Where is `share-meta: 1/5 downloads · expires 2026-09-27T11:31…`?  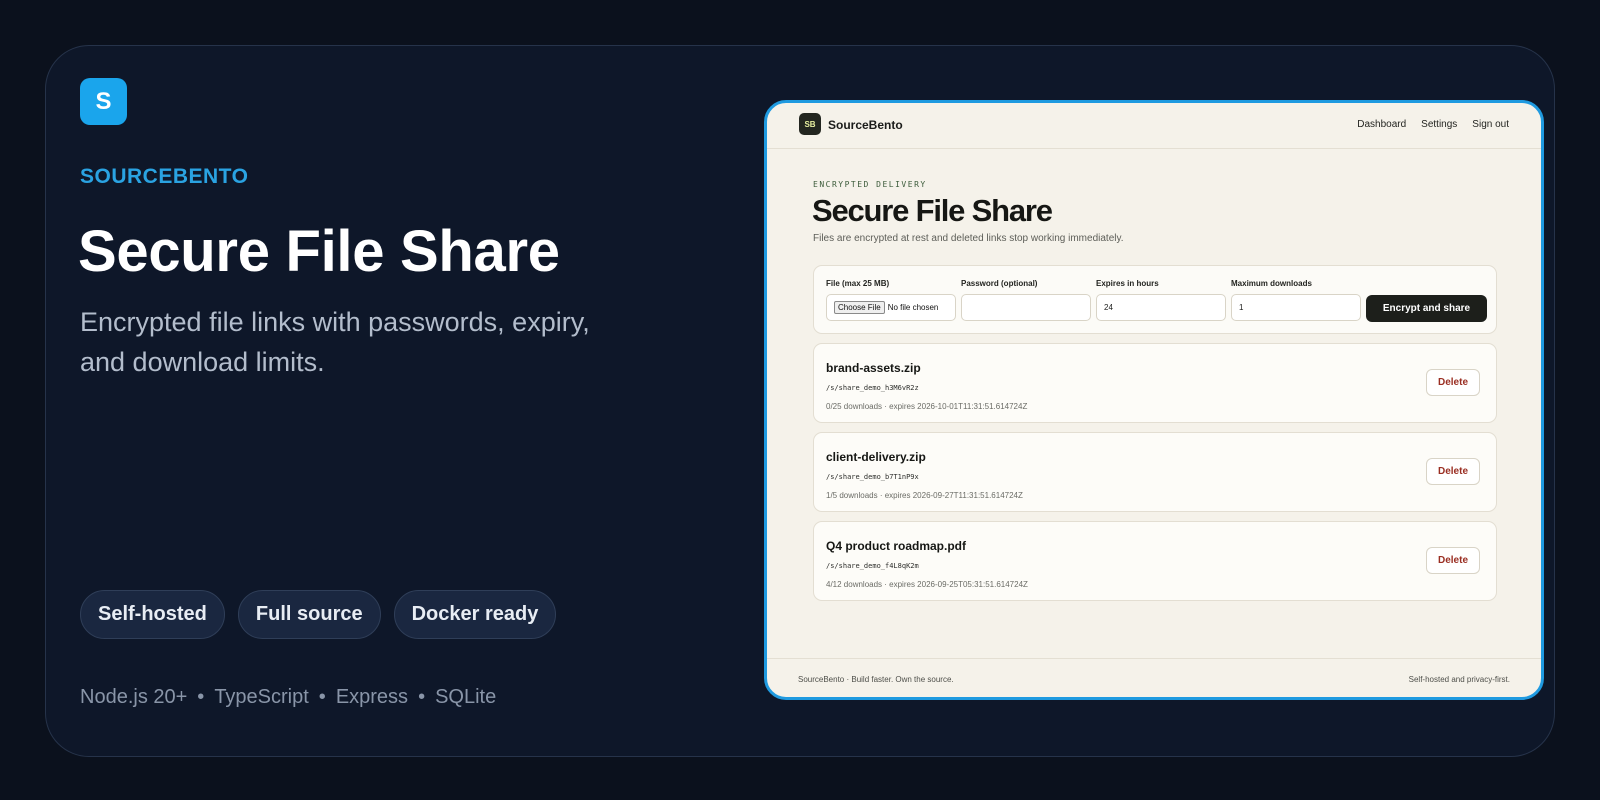 share-meta: 1/5 downloads · expires 2026-09-27T11:31… is located at coordinates (924, 495).